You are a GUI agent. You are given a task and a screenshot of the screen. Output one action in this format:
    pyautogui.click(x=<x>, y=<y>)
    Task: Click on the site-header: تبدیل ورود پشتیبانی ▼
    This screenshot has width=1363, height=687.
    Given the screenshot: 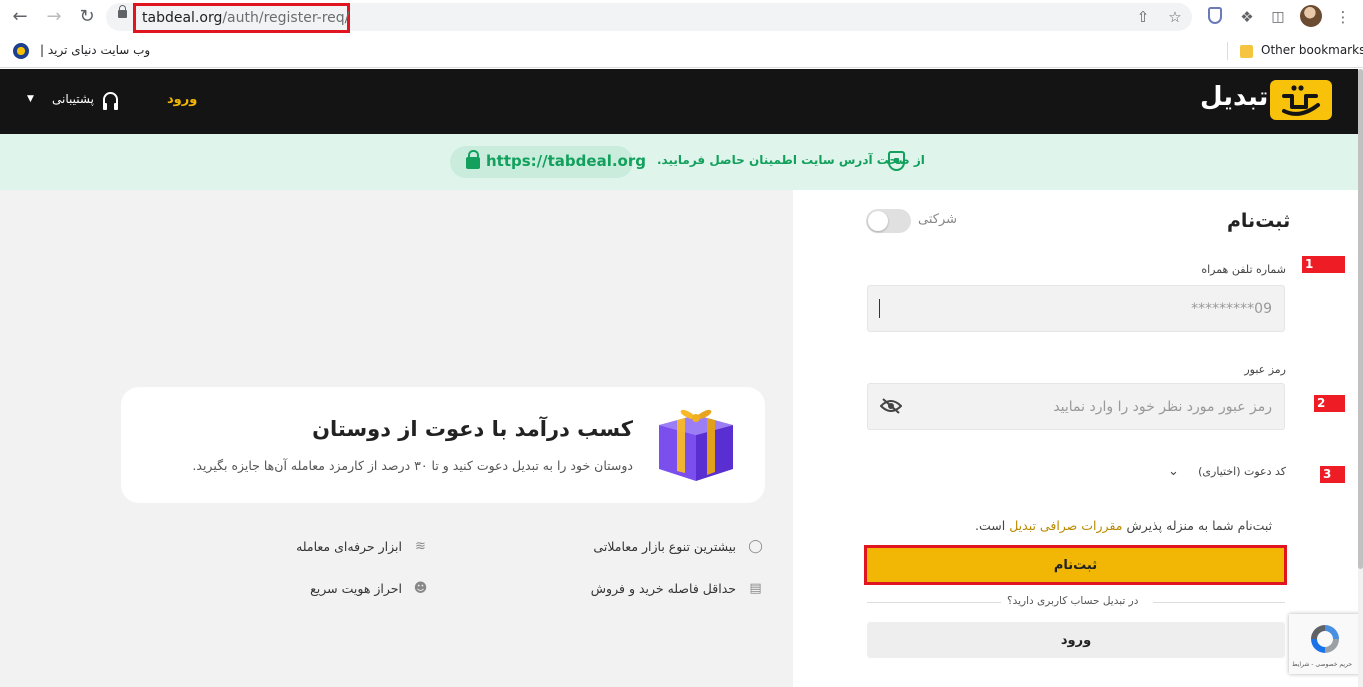 What is the action you would take?
    pyautogui.click(x=679, y=101)
    